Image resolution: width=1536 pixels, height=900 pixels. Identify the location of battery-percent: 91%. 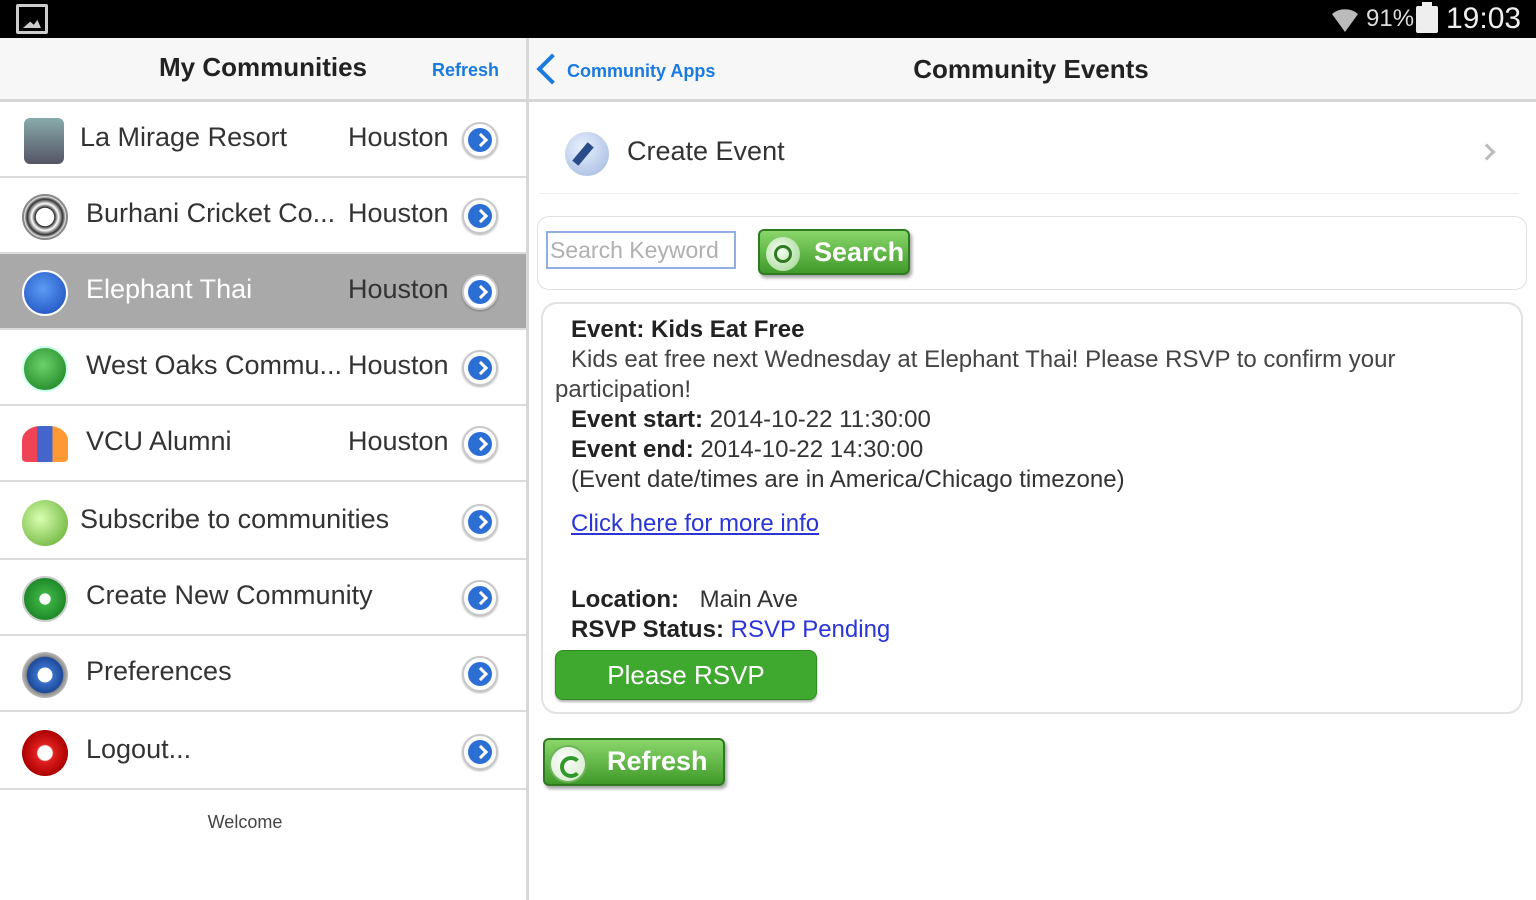
(1390, 18).